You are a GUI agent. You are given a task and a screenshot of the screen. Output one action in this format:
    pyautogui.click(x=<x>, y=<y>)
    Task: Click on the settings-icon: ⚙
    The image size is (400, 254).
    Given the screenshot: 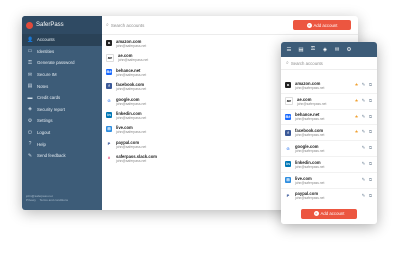 What is the action you would take?
    pyautogui.click(x=349, y=50)
    